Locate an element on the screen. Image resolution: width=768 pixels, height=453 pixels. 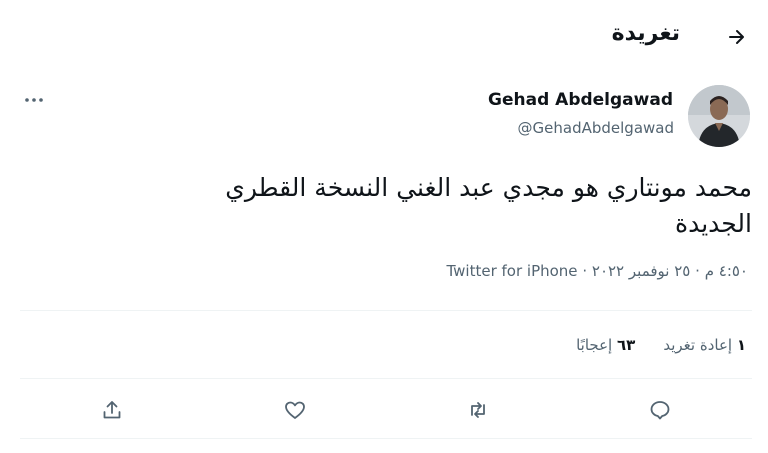
retweets-stat: ١ إعادة تغريد is located at coordinates (704, 345).